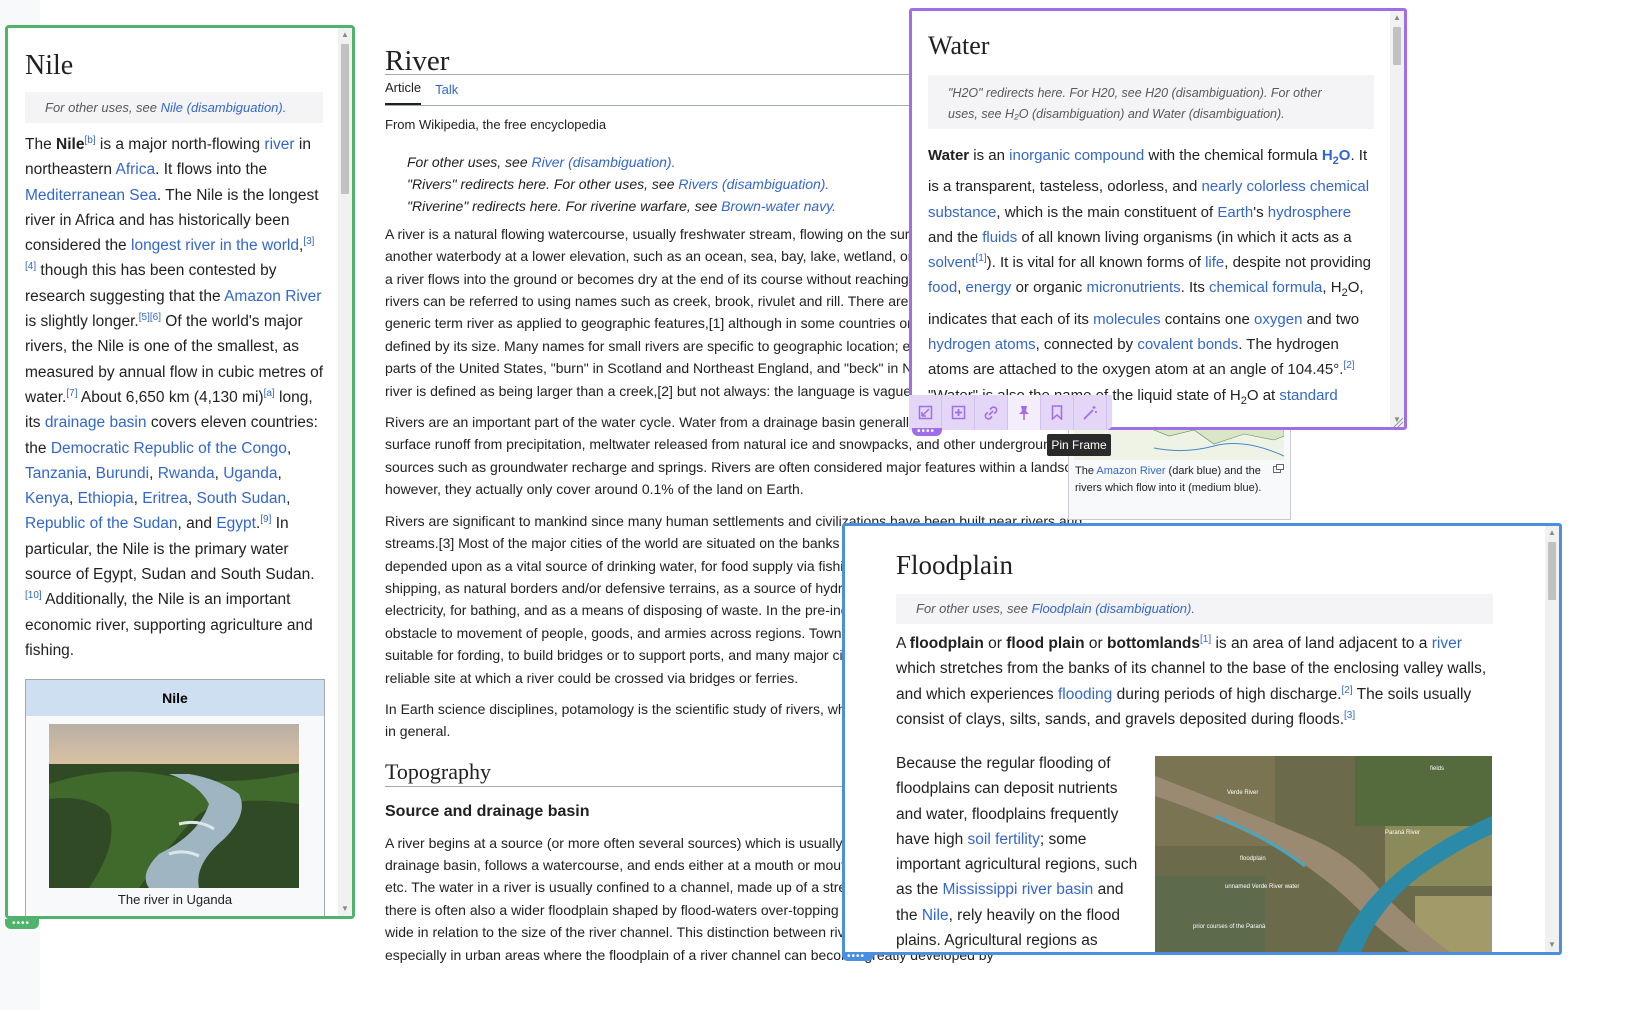 This screenshot has height=1010, width=1637. What do you see at coordinates (952, 262) in the screenshot?
I see `solvent-link: solvent` at bounding box center [952, 262].